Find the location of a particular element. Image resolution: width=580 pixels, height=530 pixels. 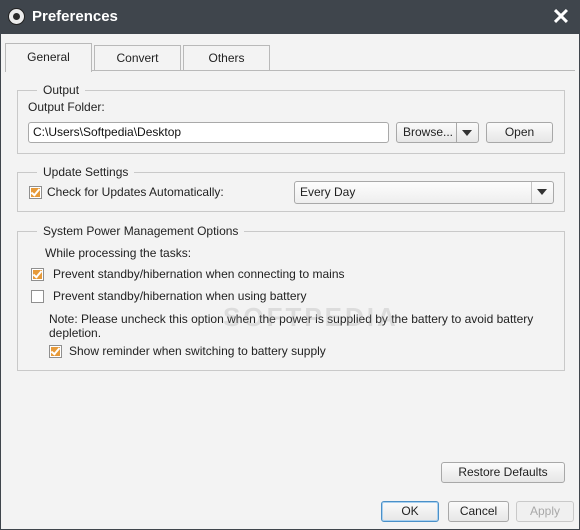

output-legend: Output is located at coordinates (61, 90).